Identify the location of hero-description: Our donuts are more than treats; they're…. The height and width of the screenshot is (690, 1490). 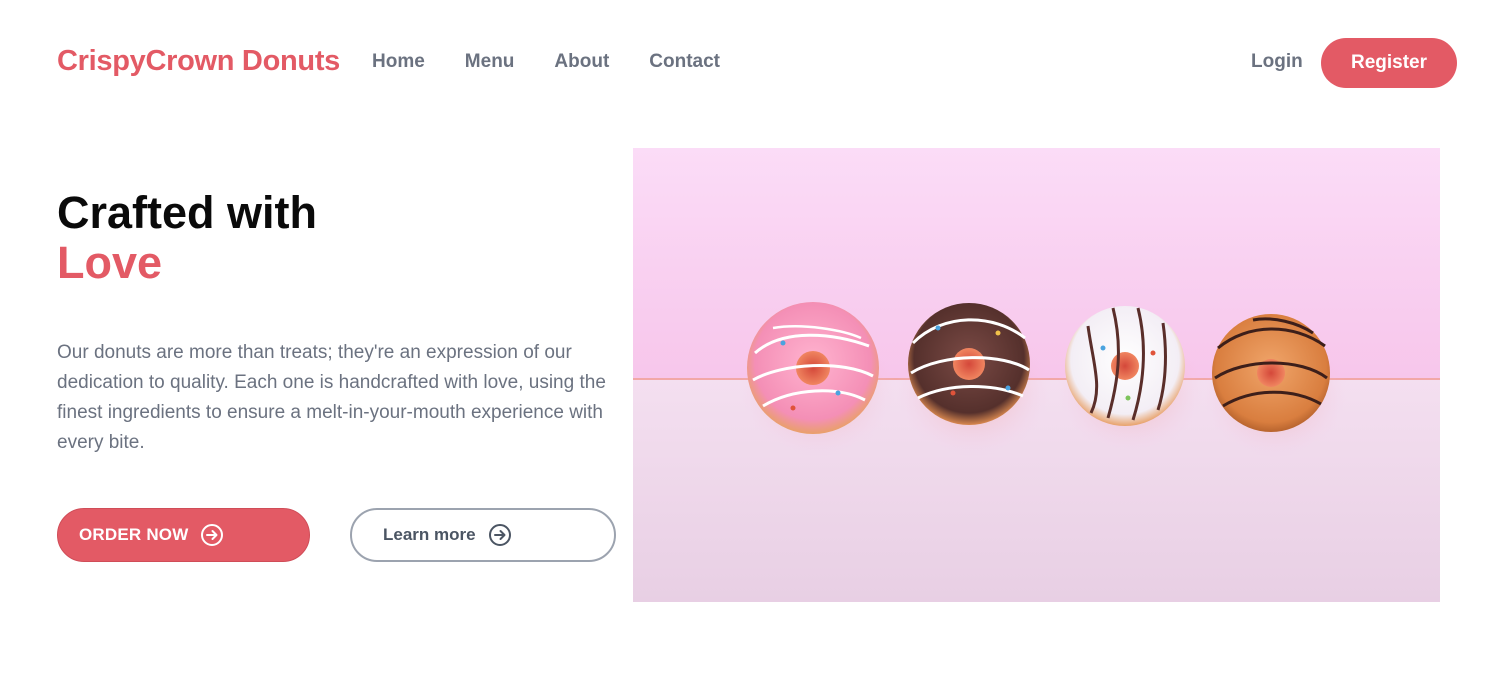
(331, 397).